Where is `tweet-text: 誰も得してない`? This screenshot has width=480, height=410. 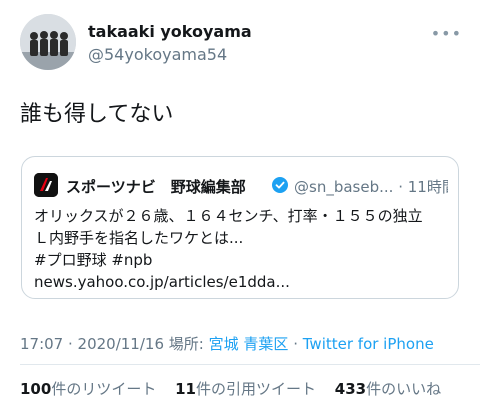 tweet-text: 誰も得してない is located at coordinates (97, 114).